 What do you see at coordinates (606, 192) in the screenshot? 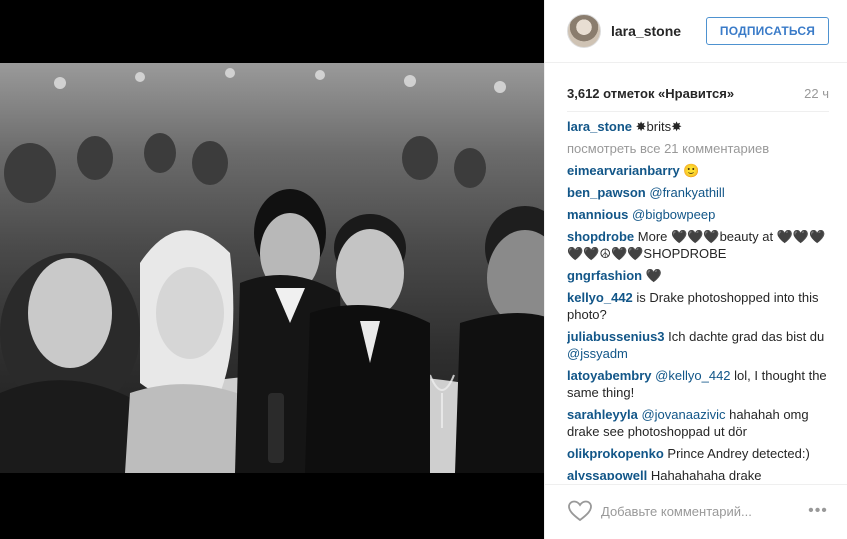
I see `comment-user: ben_pawson` at bounding box center [606, 192].